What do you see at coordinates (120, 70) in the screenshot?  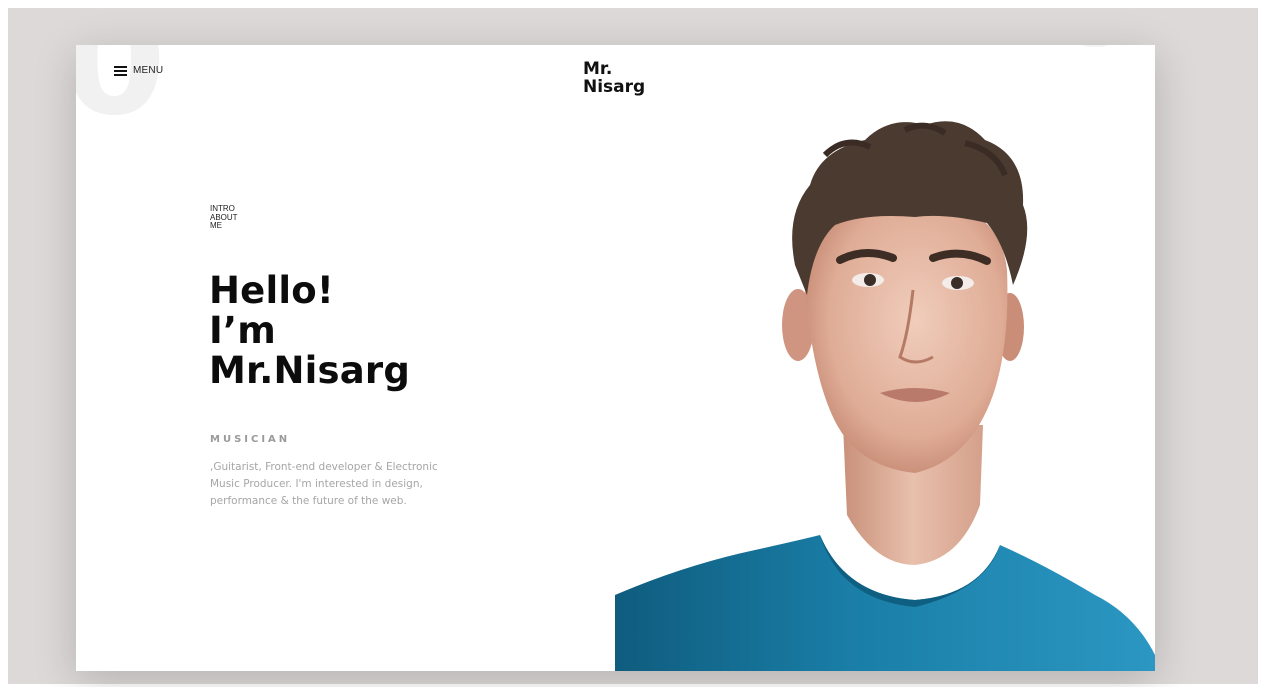 I see `hamburger-icon` at bounding box center [120, 70].